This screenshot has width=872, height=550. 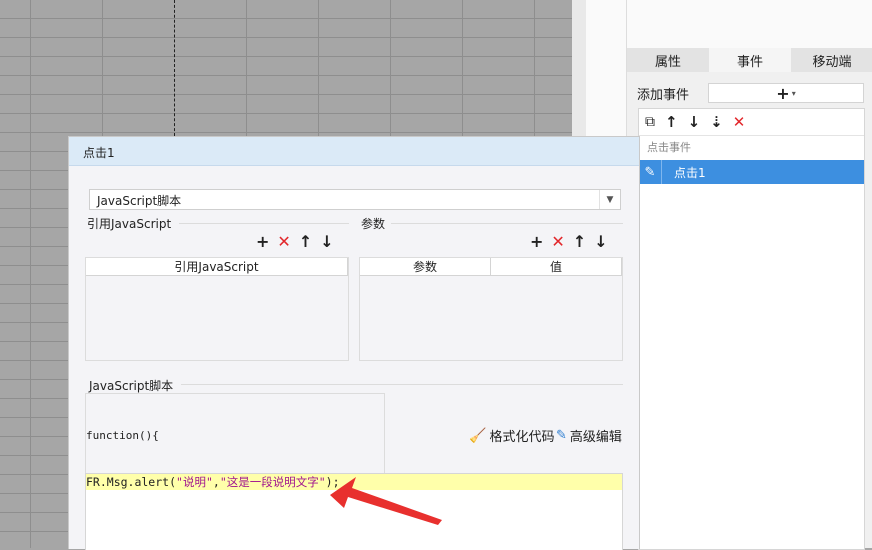 I want to click on annotation-arrow-icon, so click(x=386, y=501).